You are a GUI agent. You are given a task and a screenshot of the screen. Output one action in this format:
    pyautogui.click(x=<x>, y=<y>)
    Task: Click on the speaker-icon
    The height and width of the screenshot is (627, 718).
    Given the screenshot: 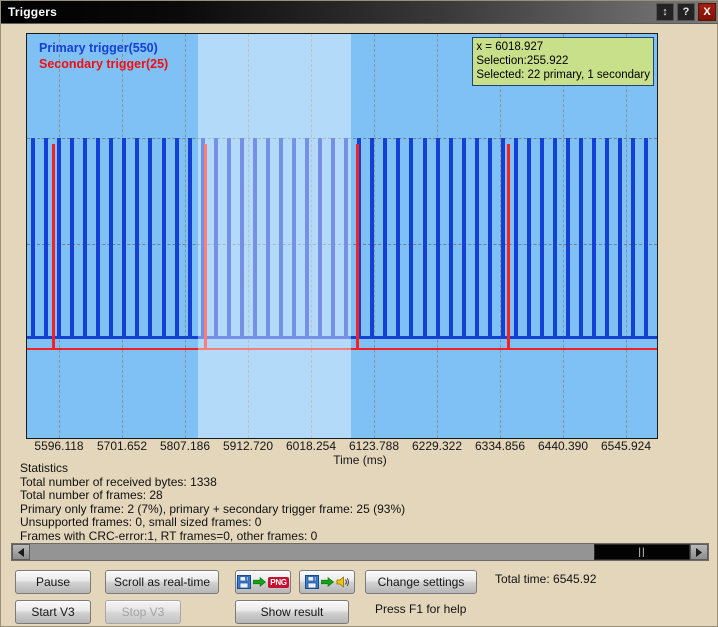 What is the action you would take?
    pyautogui.click(x=342, y=582)
    